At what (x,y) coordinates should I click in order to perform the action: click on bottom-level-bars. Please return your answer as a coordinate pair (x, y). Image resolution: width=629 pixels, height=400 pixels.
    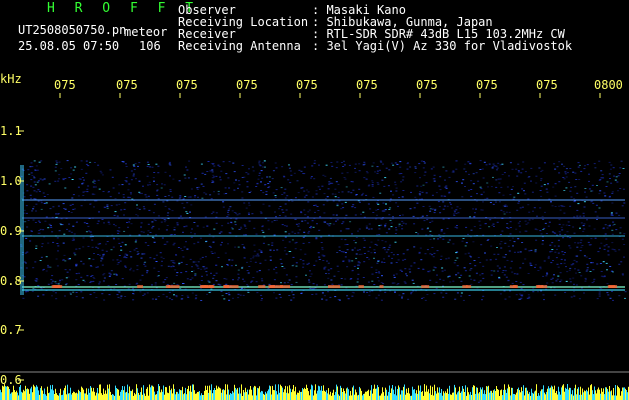
    Looking at the image, I should click on (314, 392).